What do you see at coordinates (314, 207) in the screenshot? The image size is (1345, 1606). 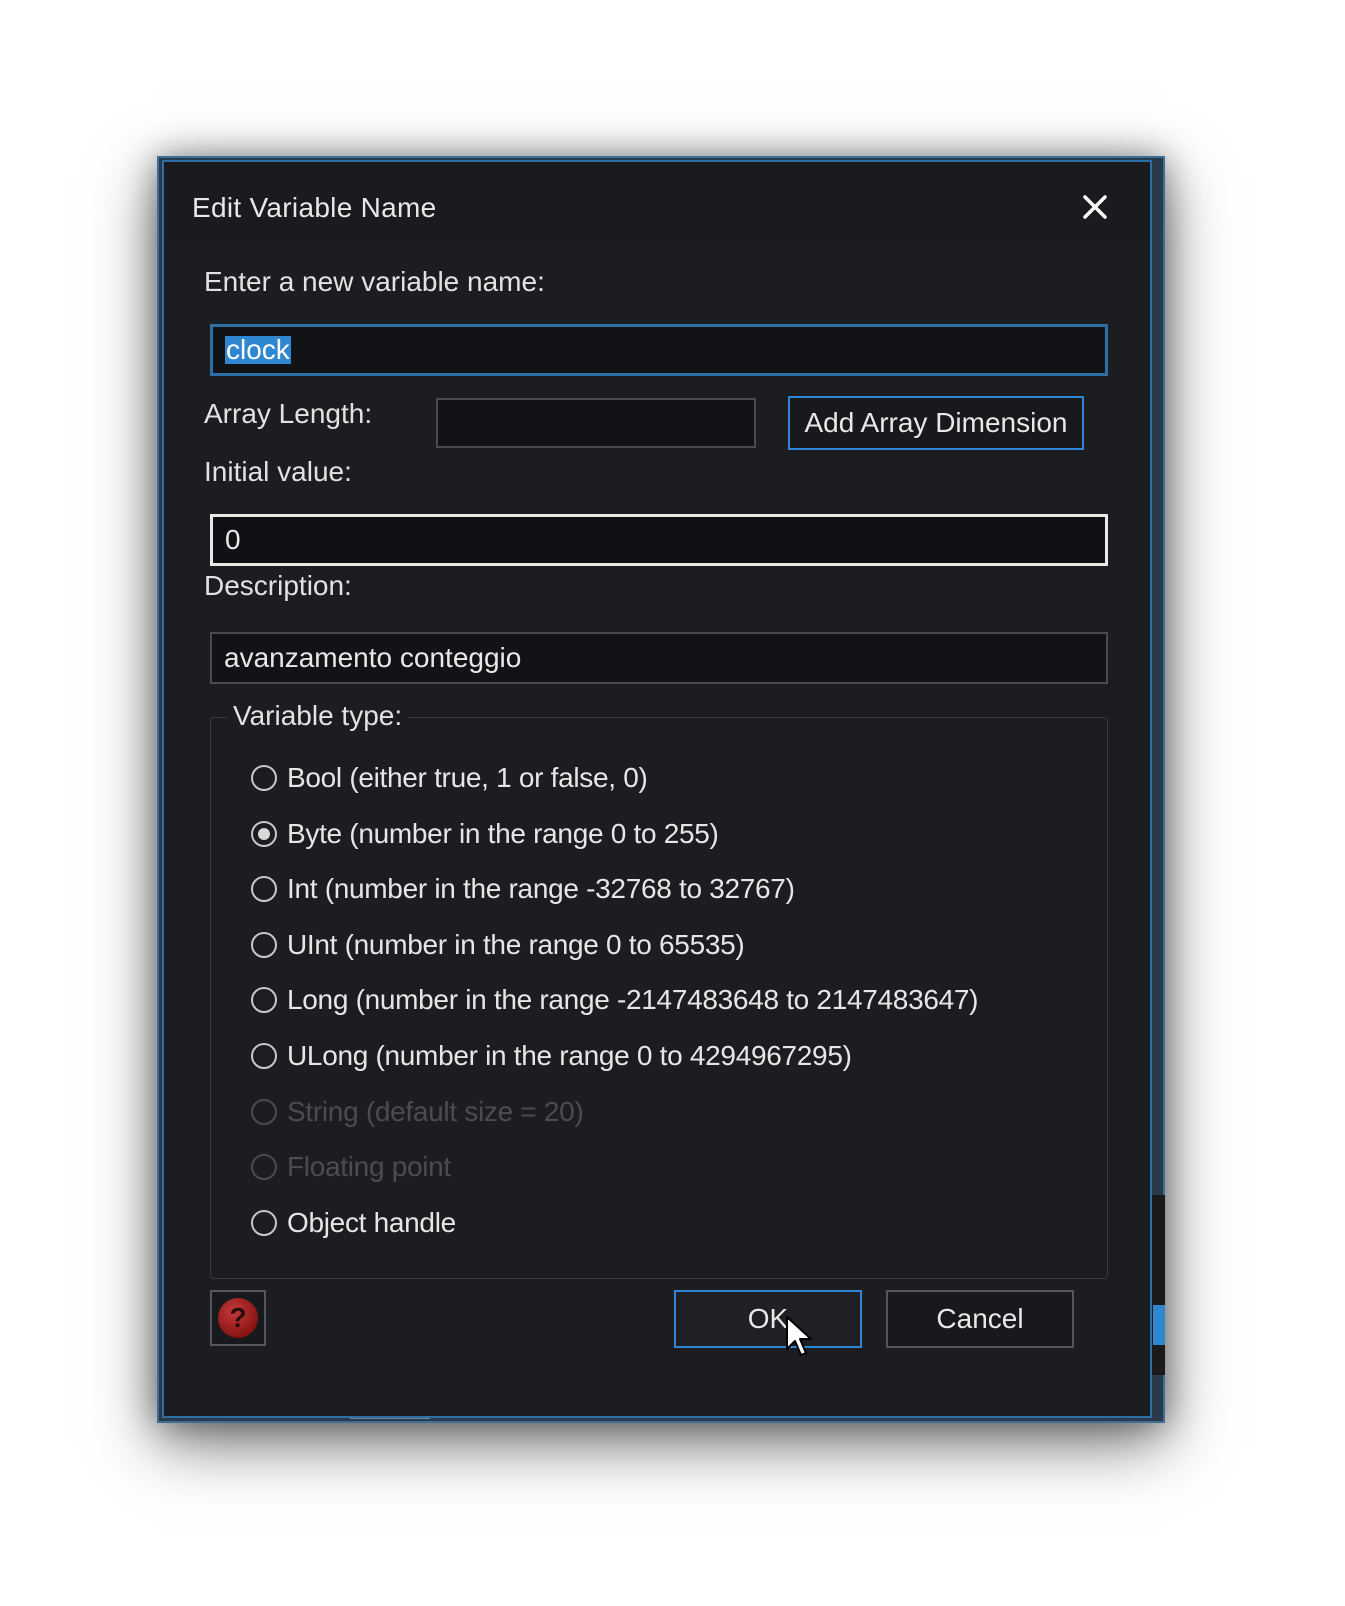 I see `dialog-title: Edit Variable Name` at bounding box center [314, 207].